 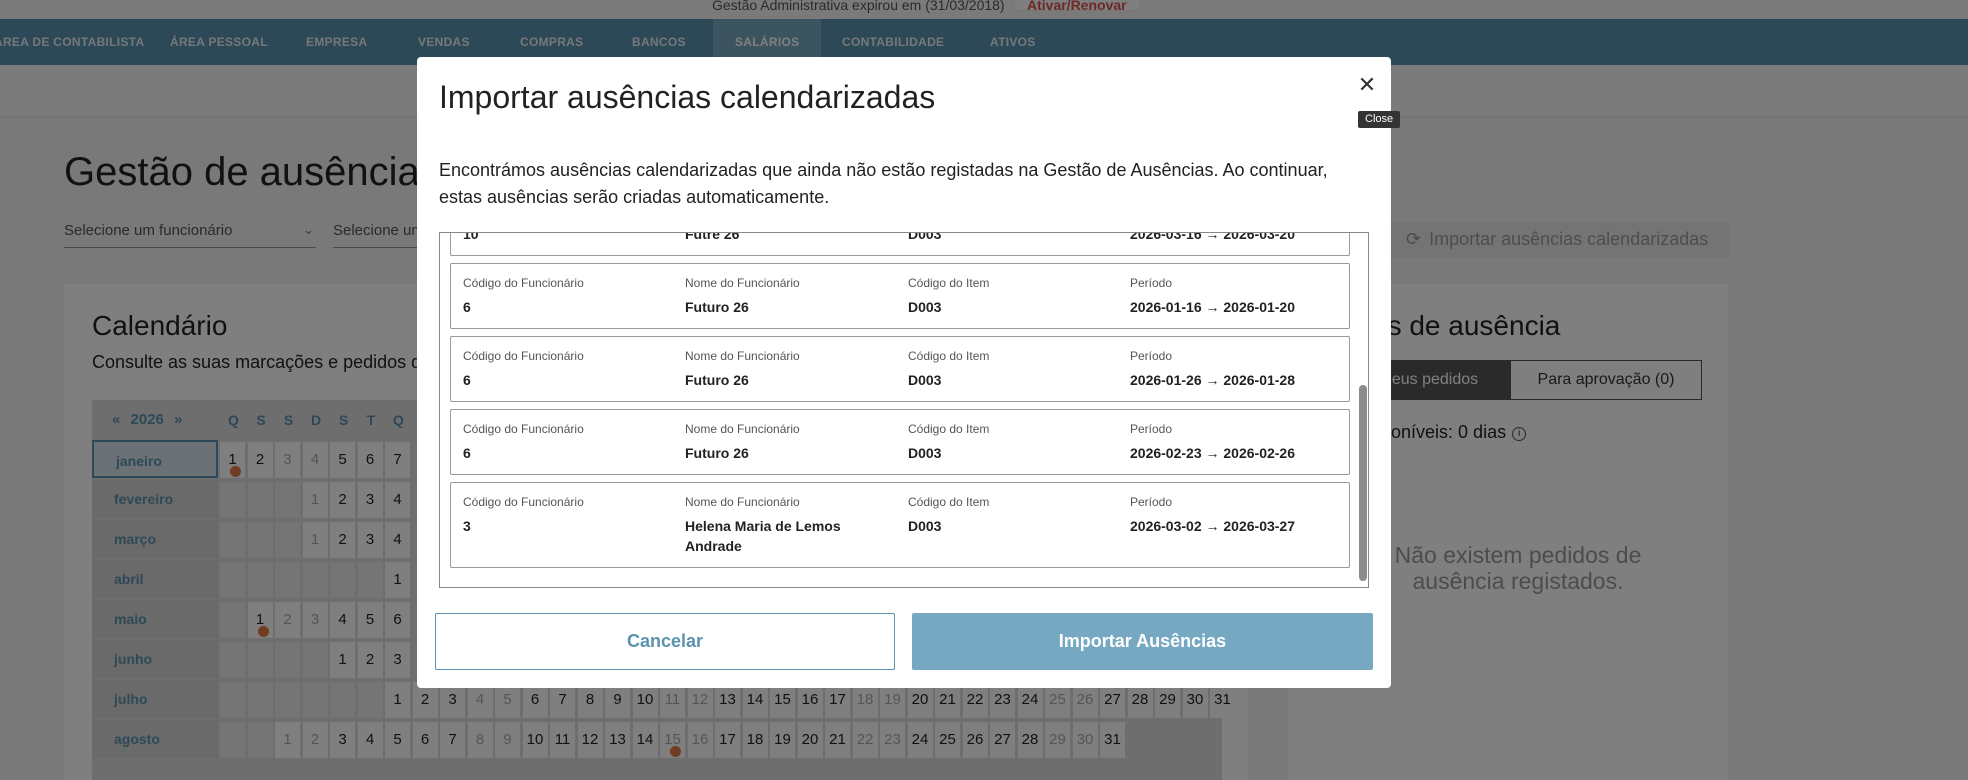 What do you see at coordinates (1213, 237) in the screenshot?
I see `field-value: 2026-03-16 → 2026-03-20` at bounding box center [1213, 237].